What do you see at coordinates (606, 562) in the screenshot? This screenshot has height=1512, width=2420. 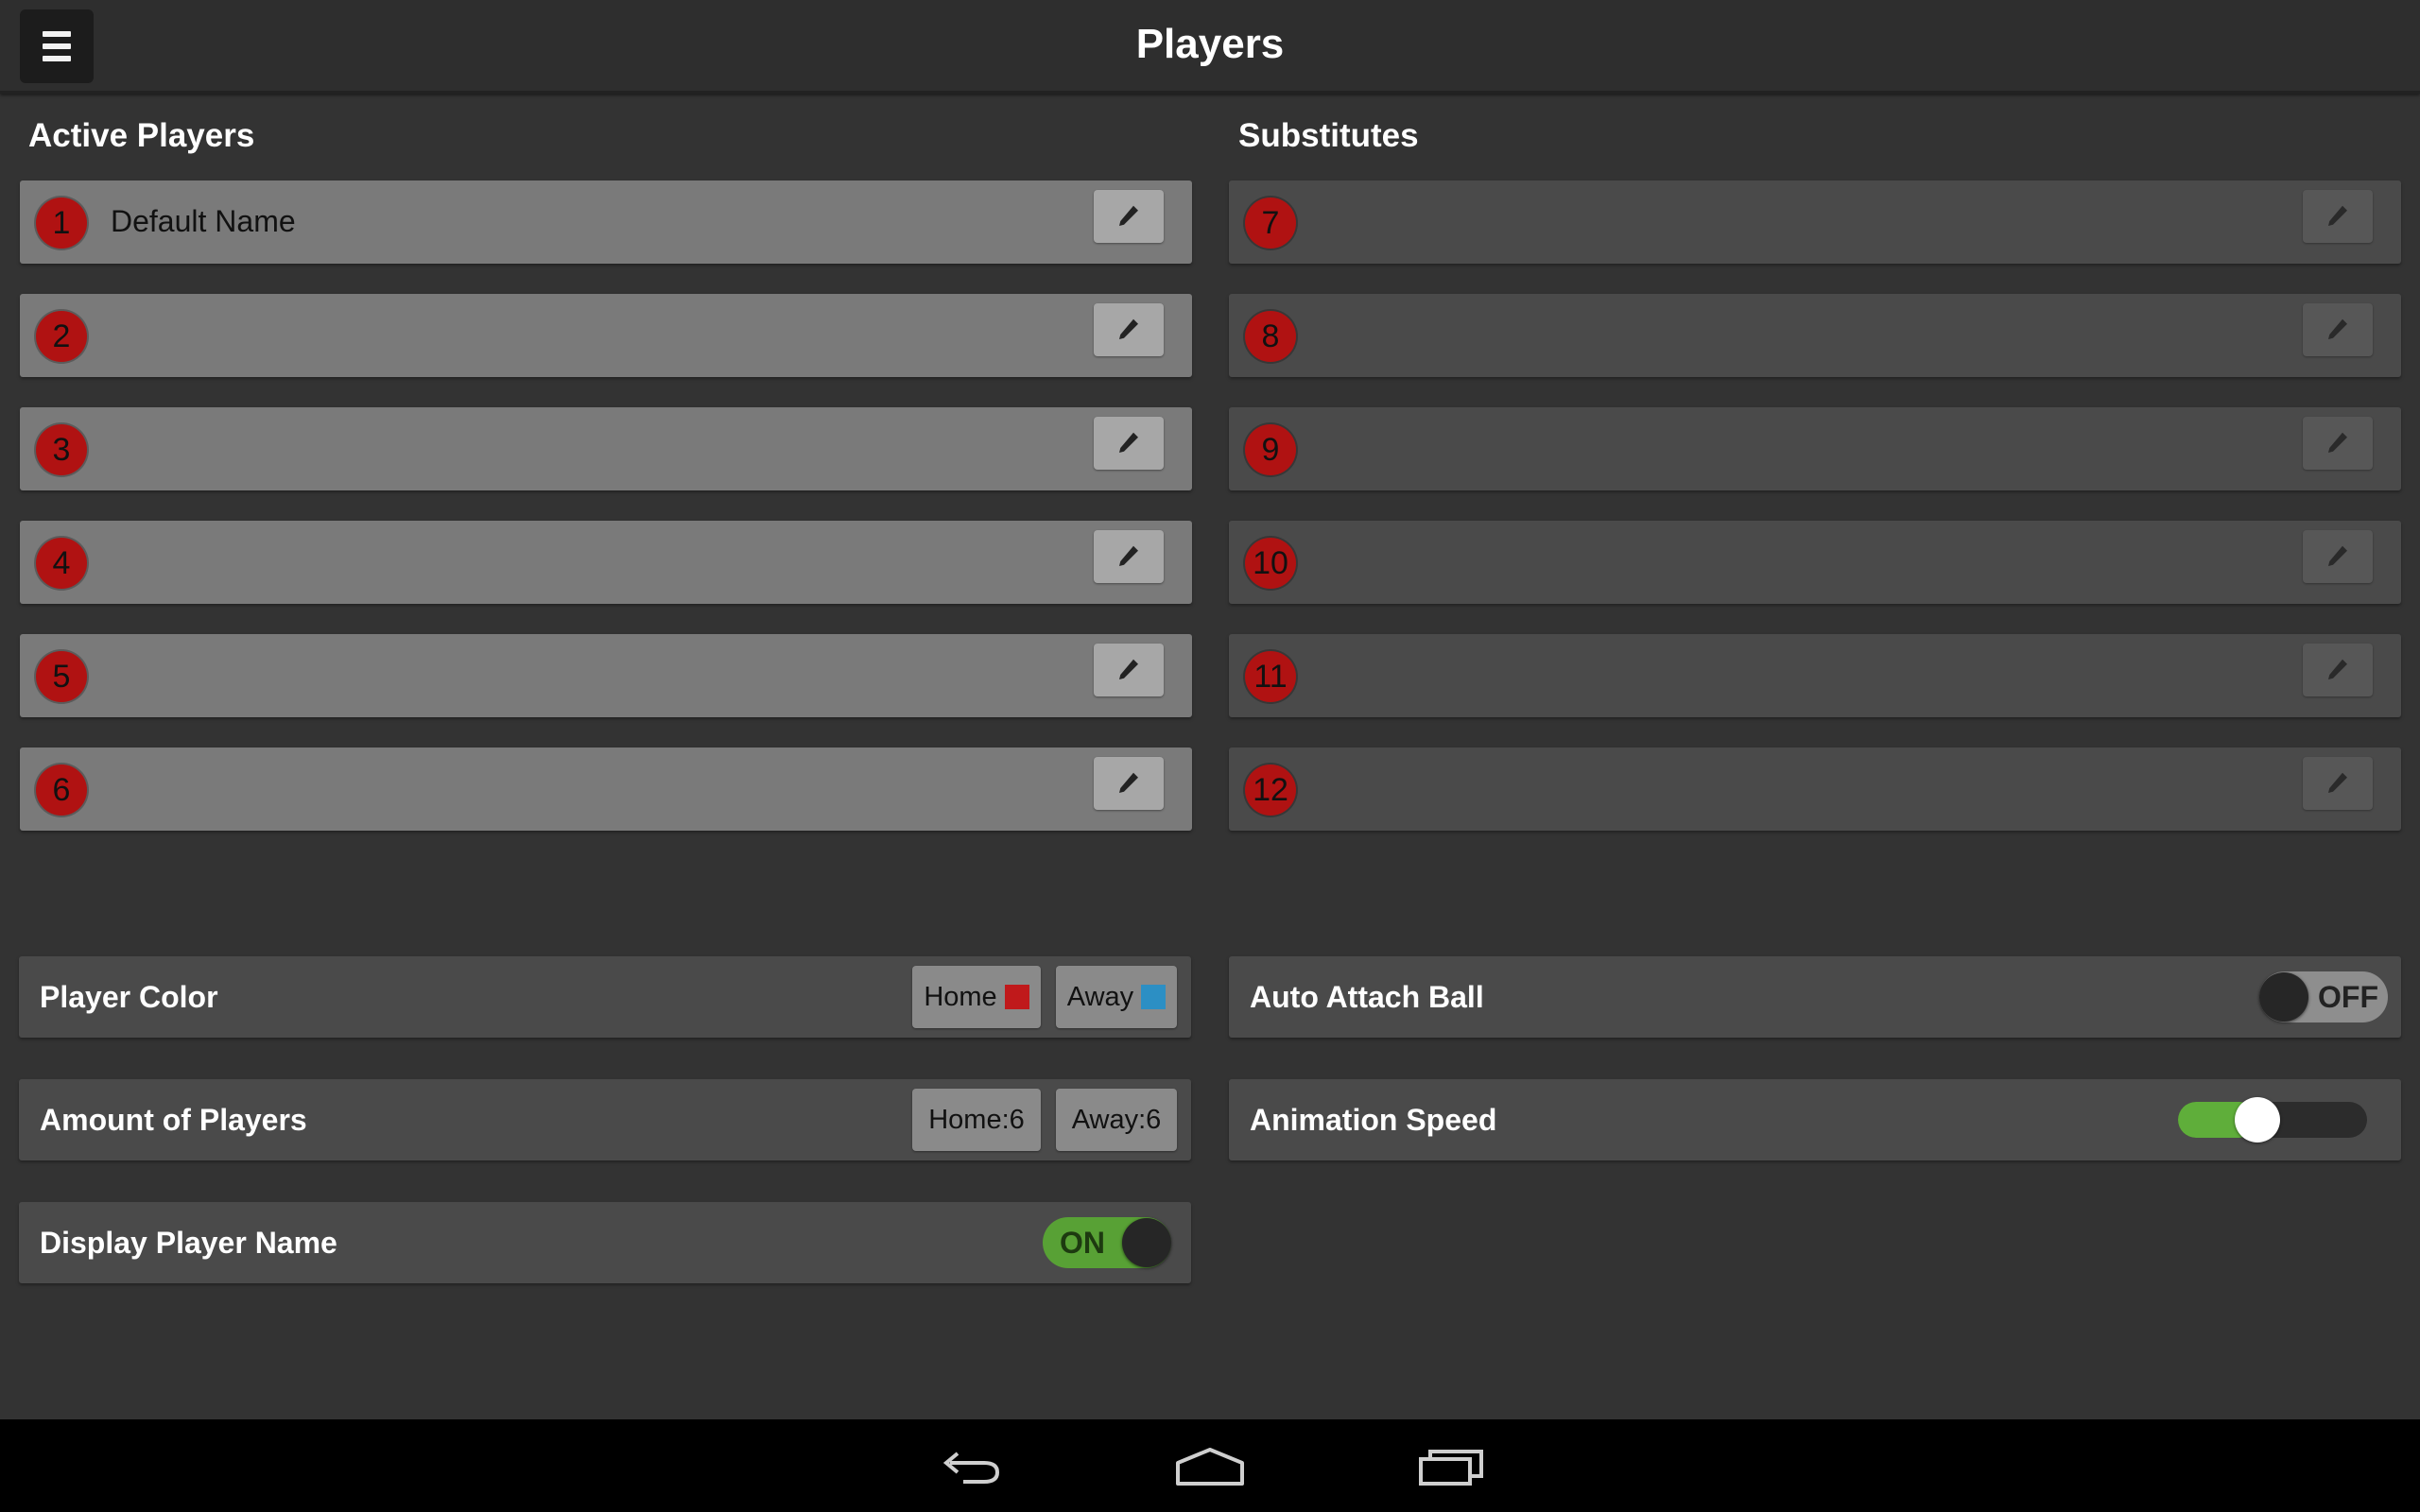 I see `player-row-4: 4` at bounding box center [606, 562].